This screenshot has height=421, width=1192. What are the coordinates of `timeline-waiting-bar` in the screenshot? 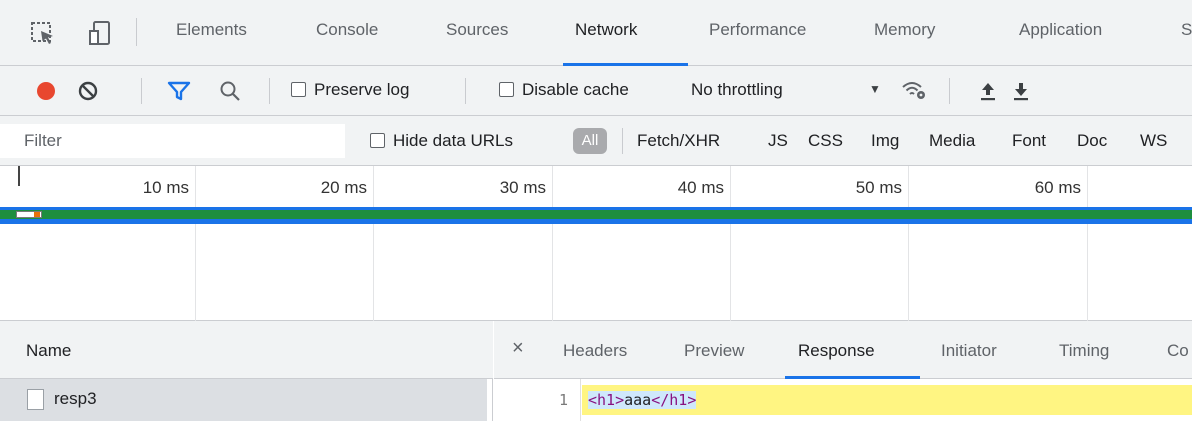 It's located at (596, 221).